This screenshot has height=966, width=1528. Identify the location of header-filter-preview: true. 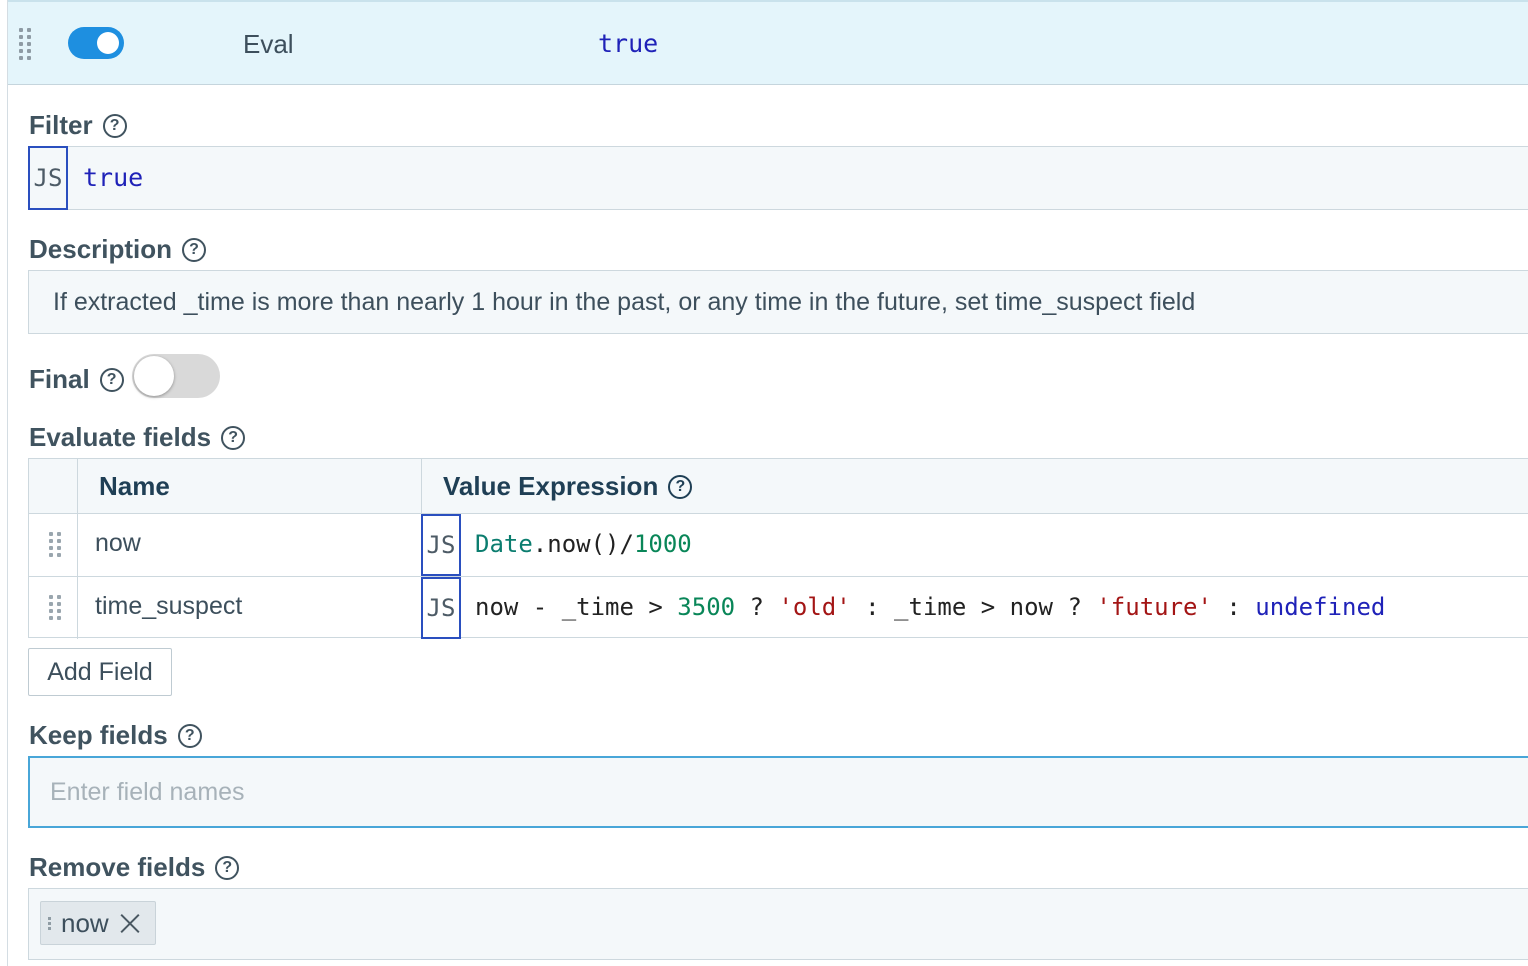
(628, 43).